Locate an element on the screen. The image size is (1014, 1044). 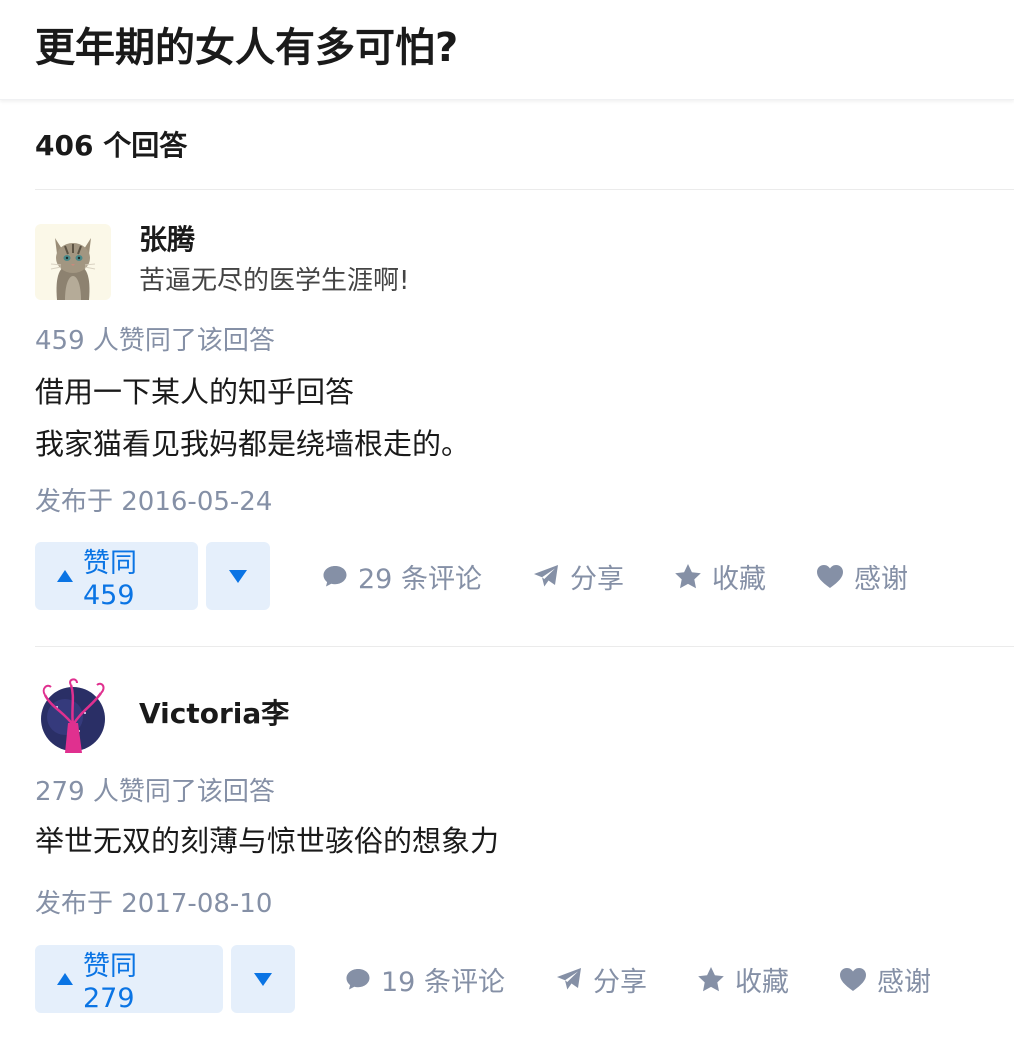
publish-date: 发布于 2017-08-10 is located at coordinates (153, 904).